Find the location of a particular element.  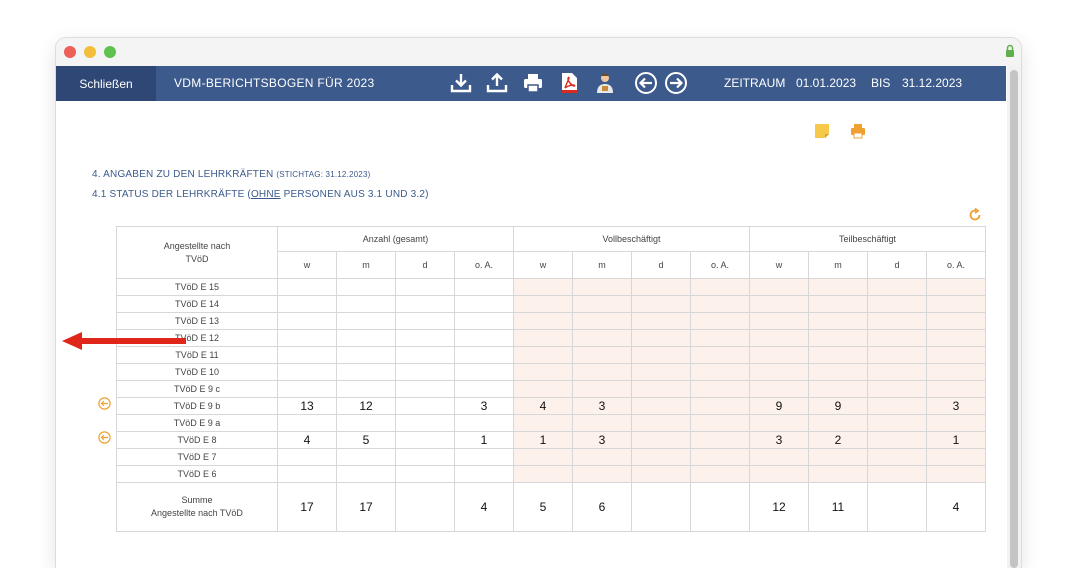

scrollbar-thumb is located at coordinates (1014, 319).